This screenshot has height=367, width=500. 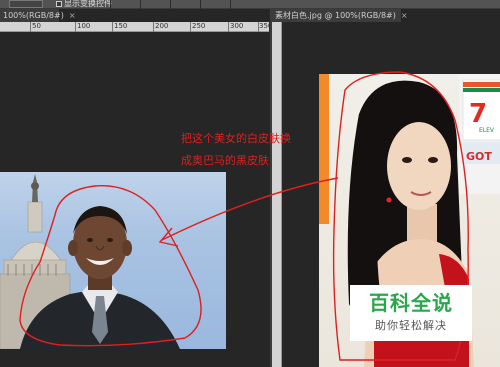 I want to click on watermark-badge: 百科全说 助你轻松解决, so click(x=411, y=313).